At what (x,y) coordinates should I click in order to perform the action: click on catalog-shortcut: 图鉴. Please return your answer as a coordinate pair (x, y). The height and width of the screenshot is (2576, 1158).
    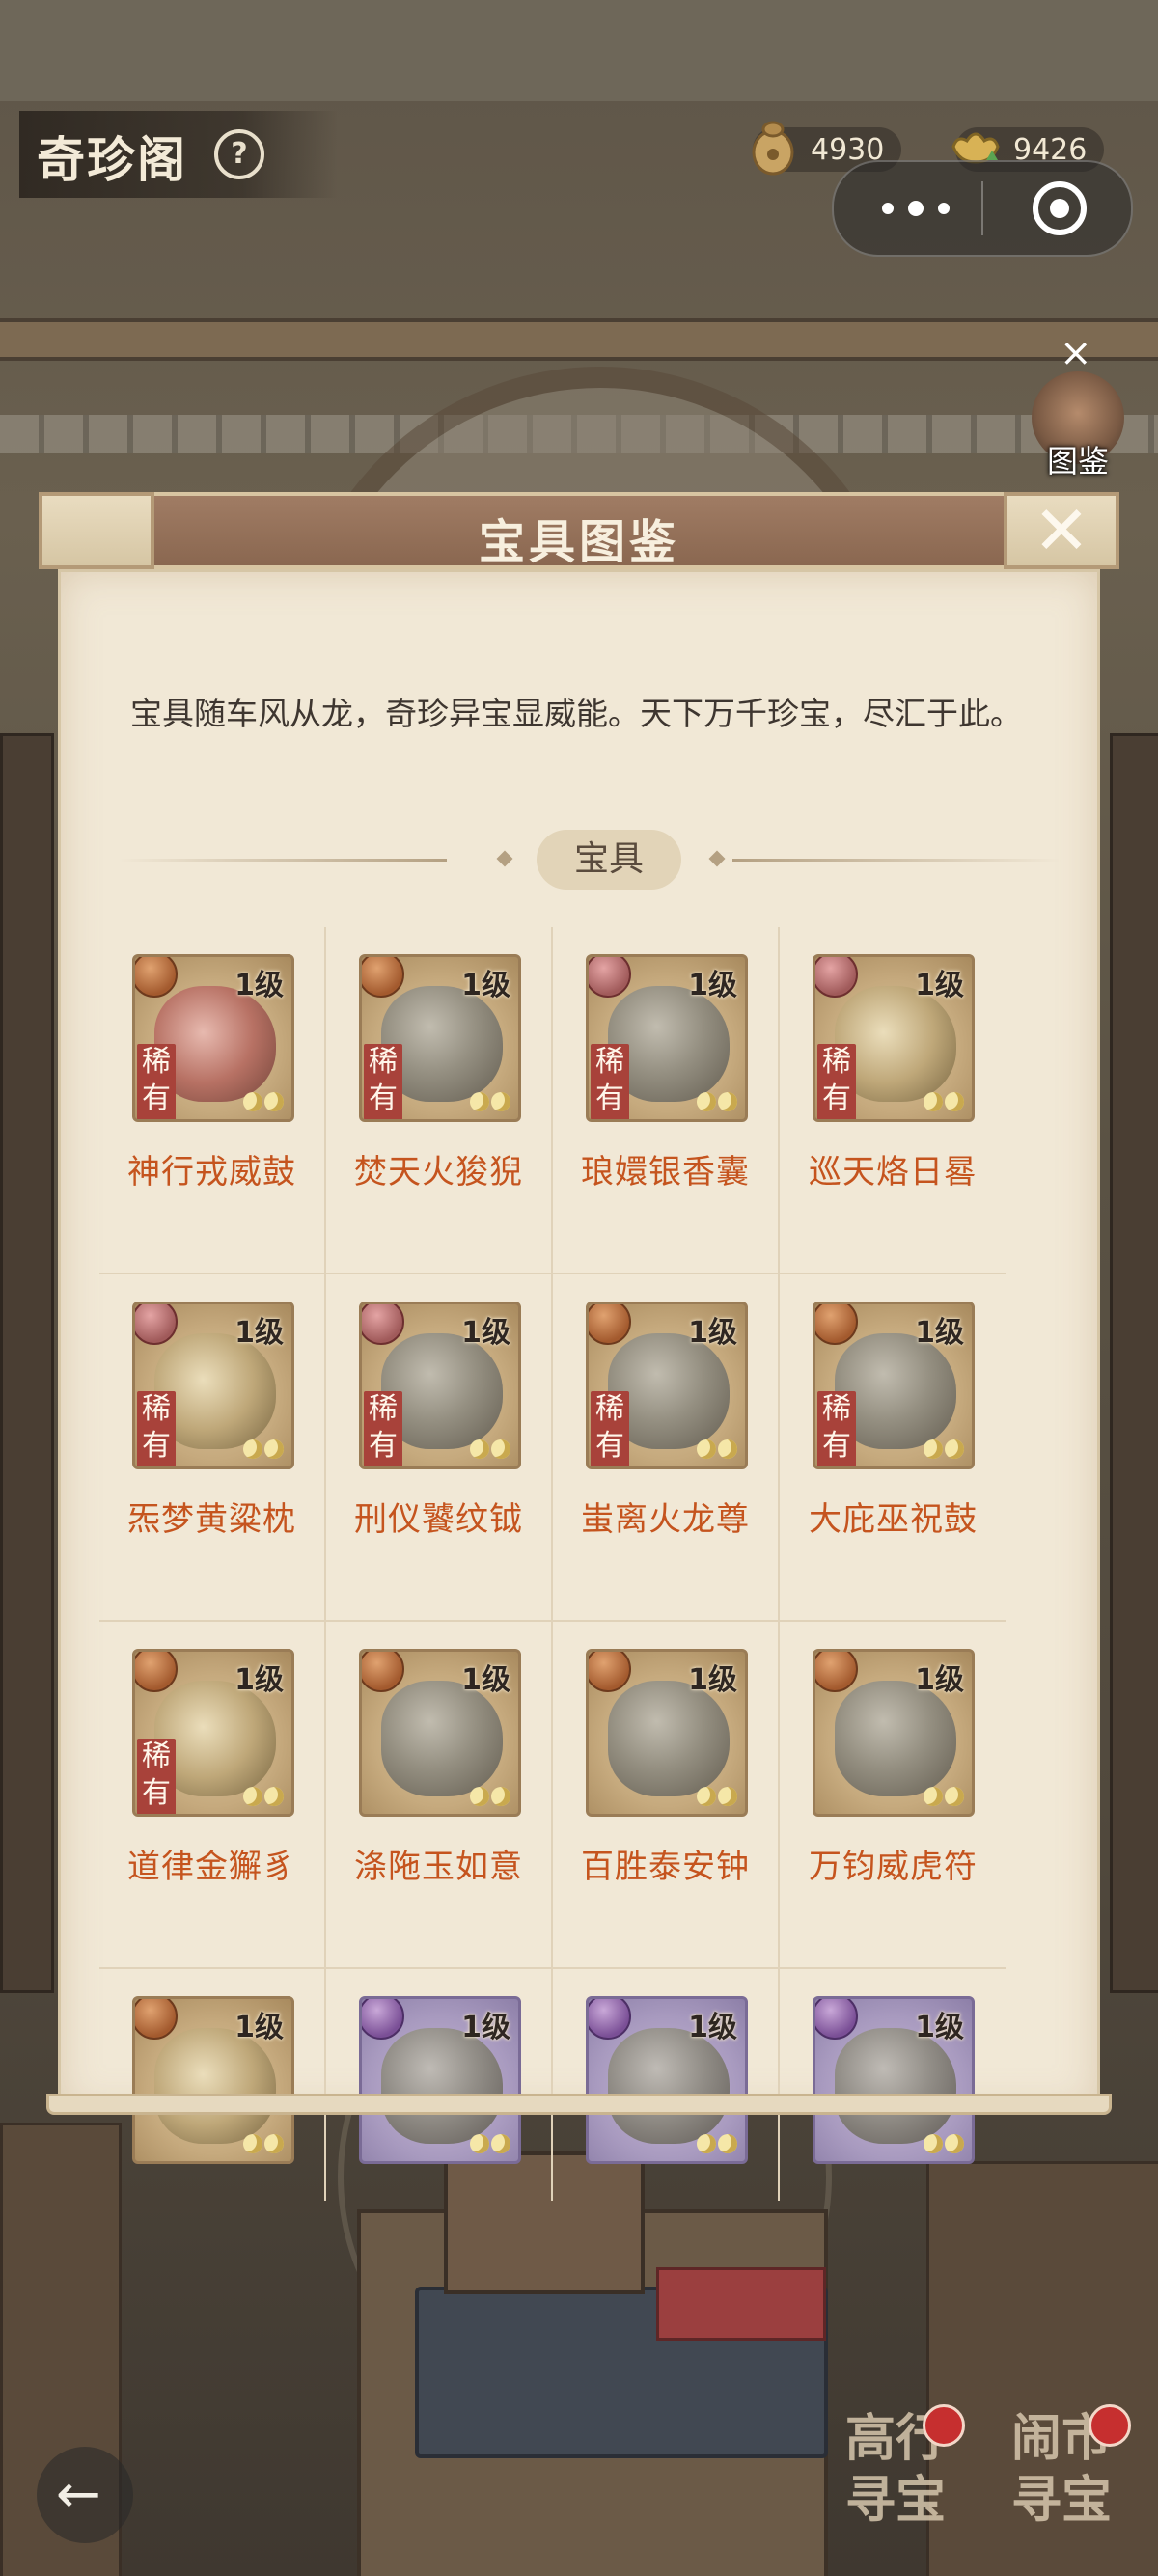
    Looking at the image, I should click on (1078, 425).